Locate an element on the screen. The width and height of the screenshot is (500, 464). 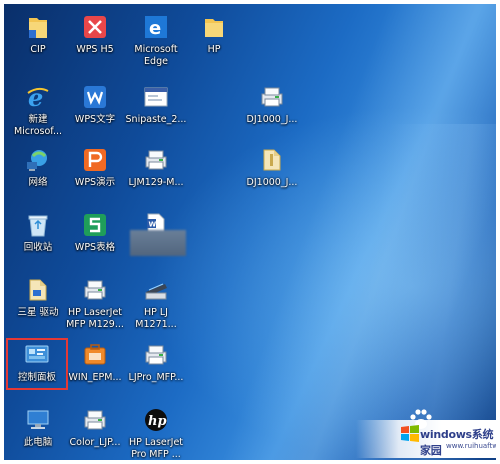
scanner-icon is located at coordinates (156, 290).